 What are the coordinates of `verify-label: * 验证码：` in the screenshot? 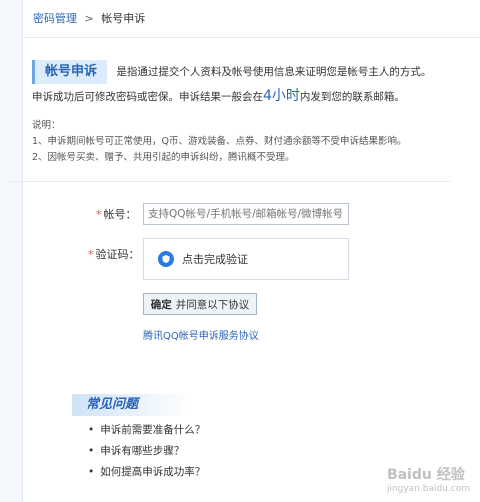 It's located at (114, 254).